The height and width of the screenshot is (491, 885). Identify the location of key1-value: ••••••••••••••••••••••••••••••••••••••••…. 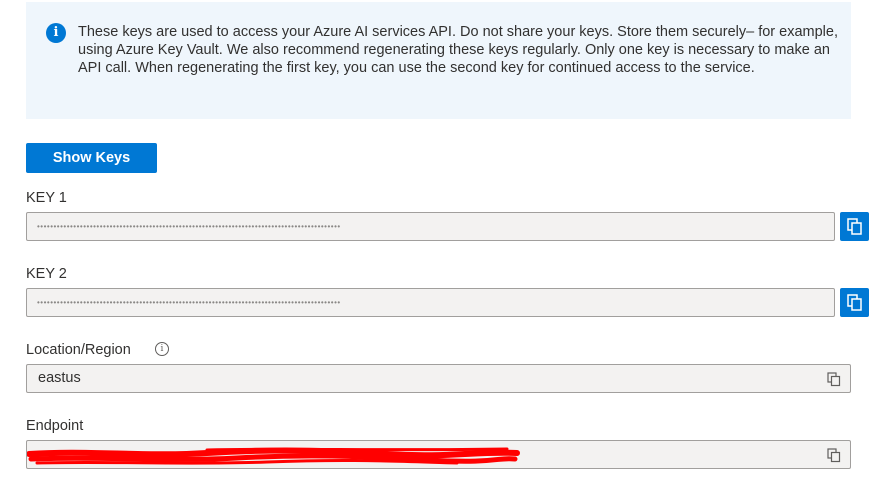
(189, 226).